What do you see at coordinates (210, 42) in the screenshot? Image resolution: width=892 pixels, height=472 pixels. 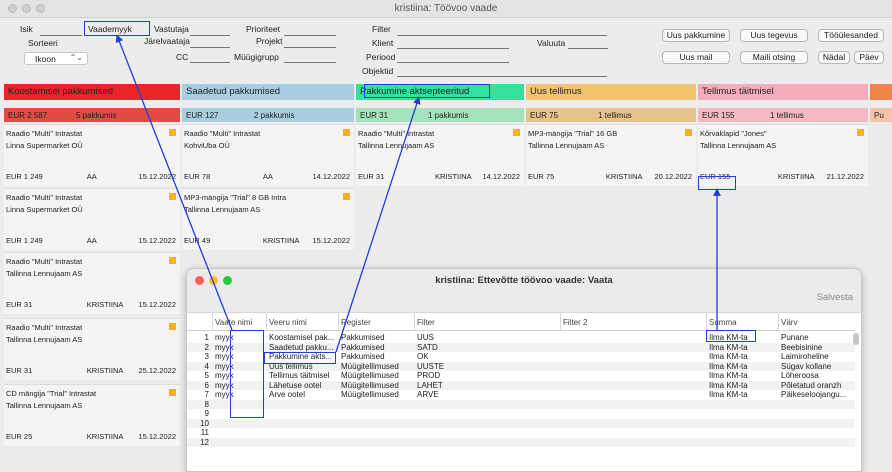 I see `jarelvaataja-field` at bounding box center [210, 42].